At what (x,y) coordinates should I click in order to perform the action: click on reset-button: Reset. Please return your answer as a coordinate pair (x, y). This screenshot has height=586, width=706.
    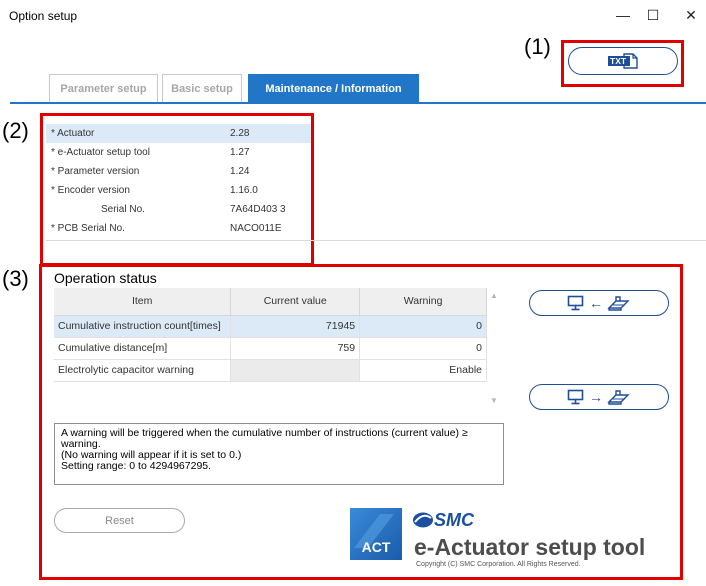
    Looking at the image, I should click on (119, 520).